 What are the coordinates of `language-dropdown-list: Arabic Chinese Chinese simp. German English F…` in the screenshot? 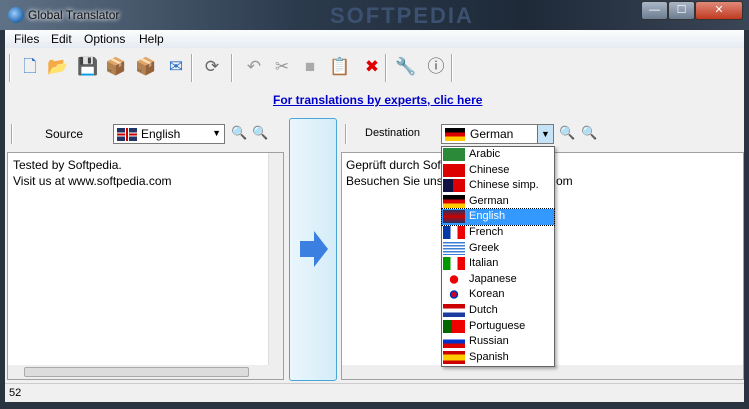 It's located at (498, 256).